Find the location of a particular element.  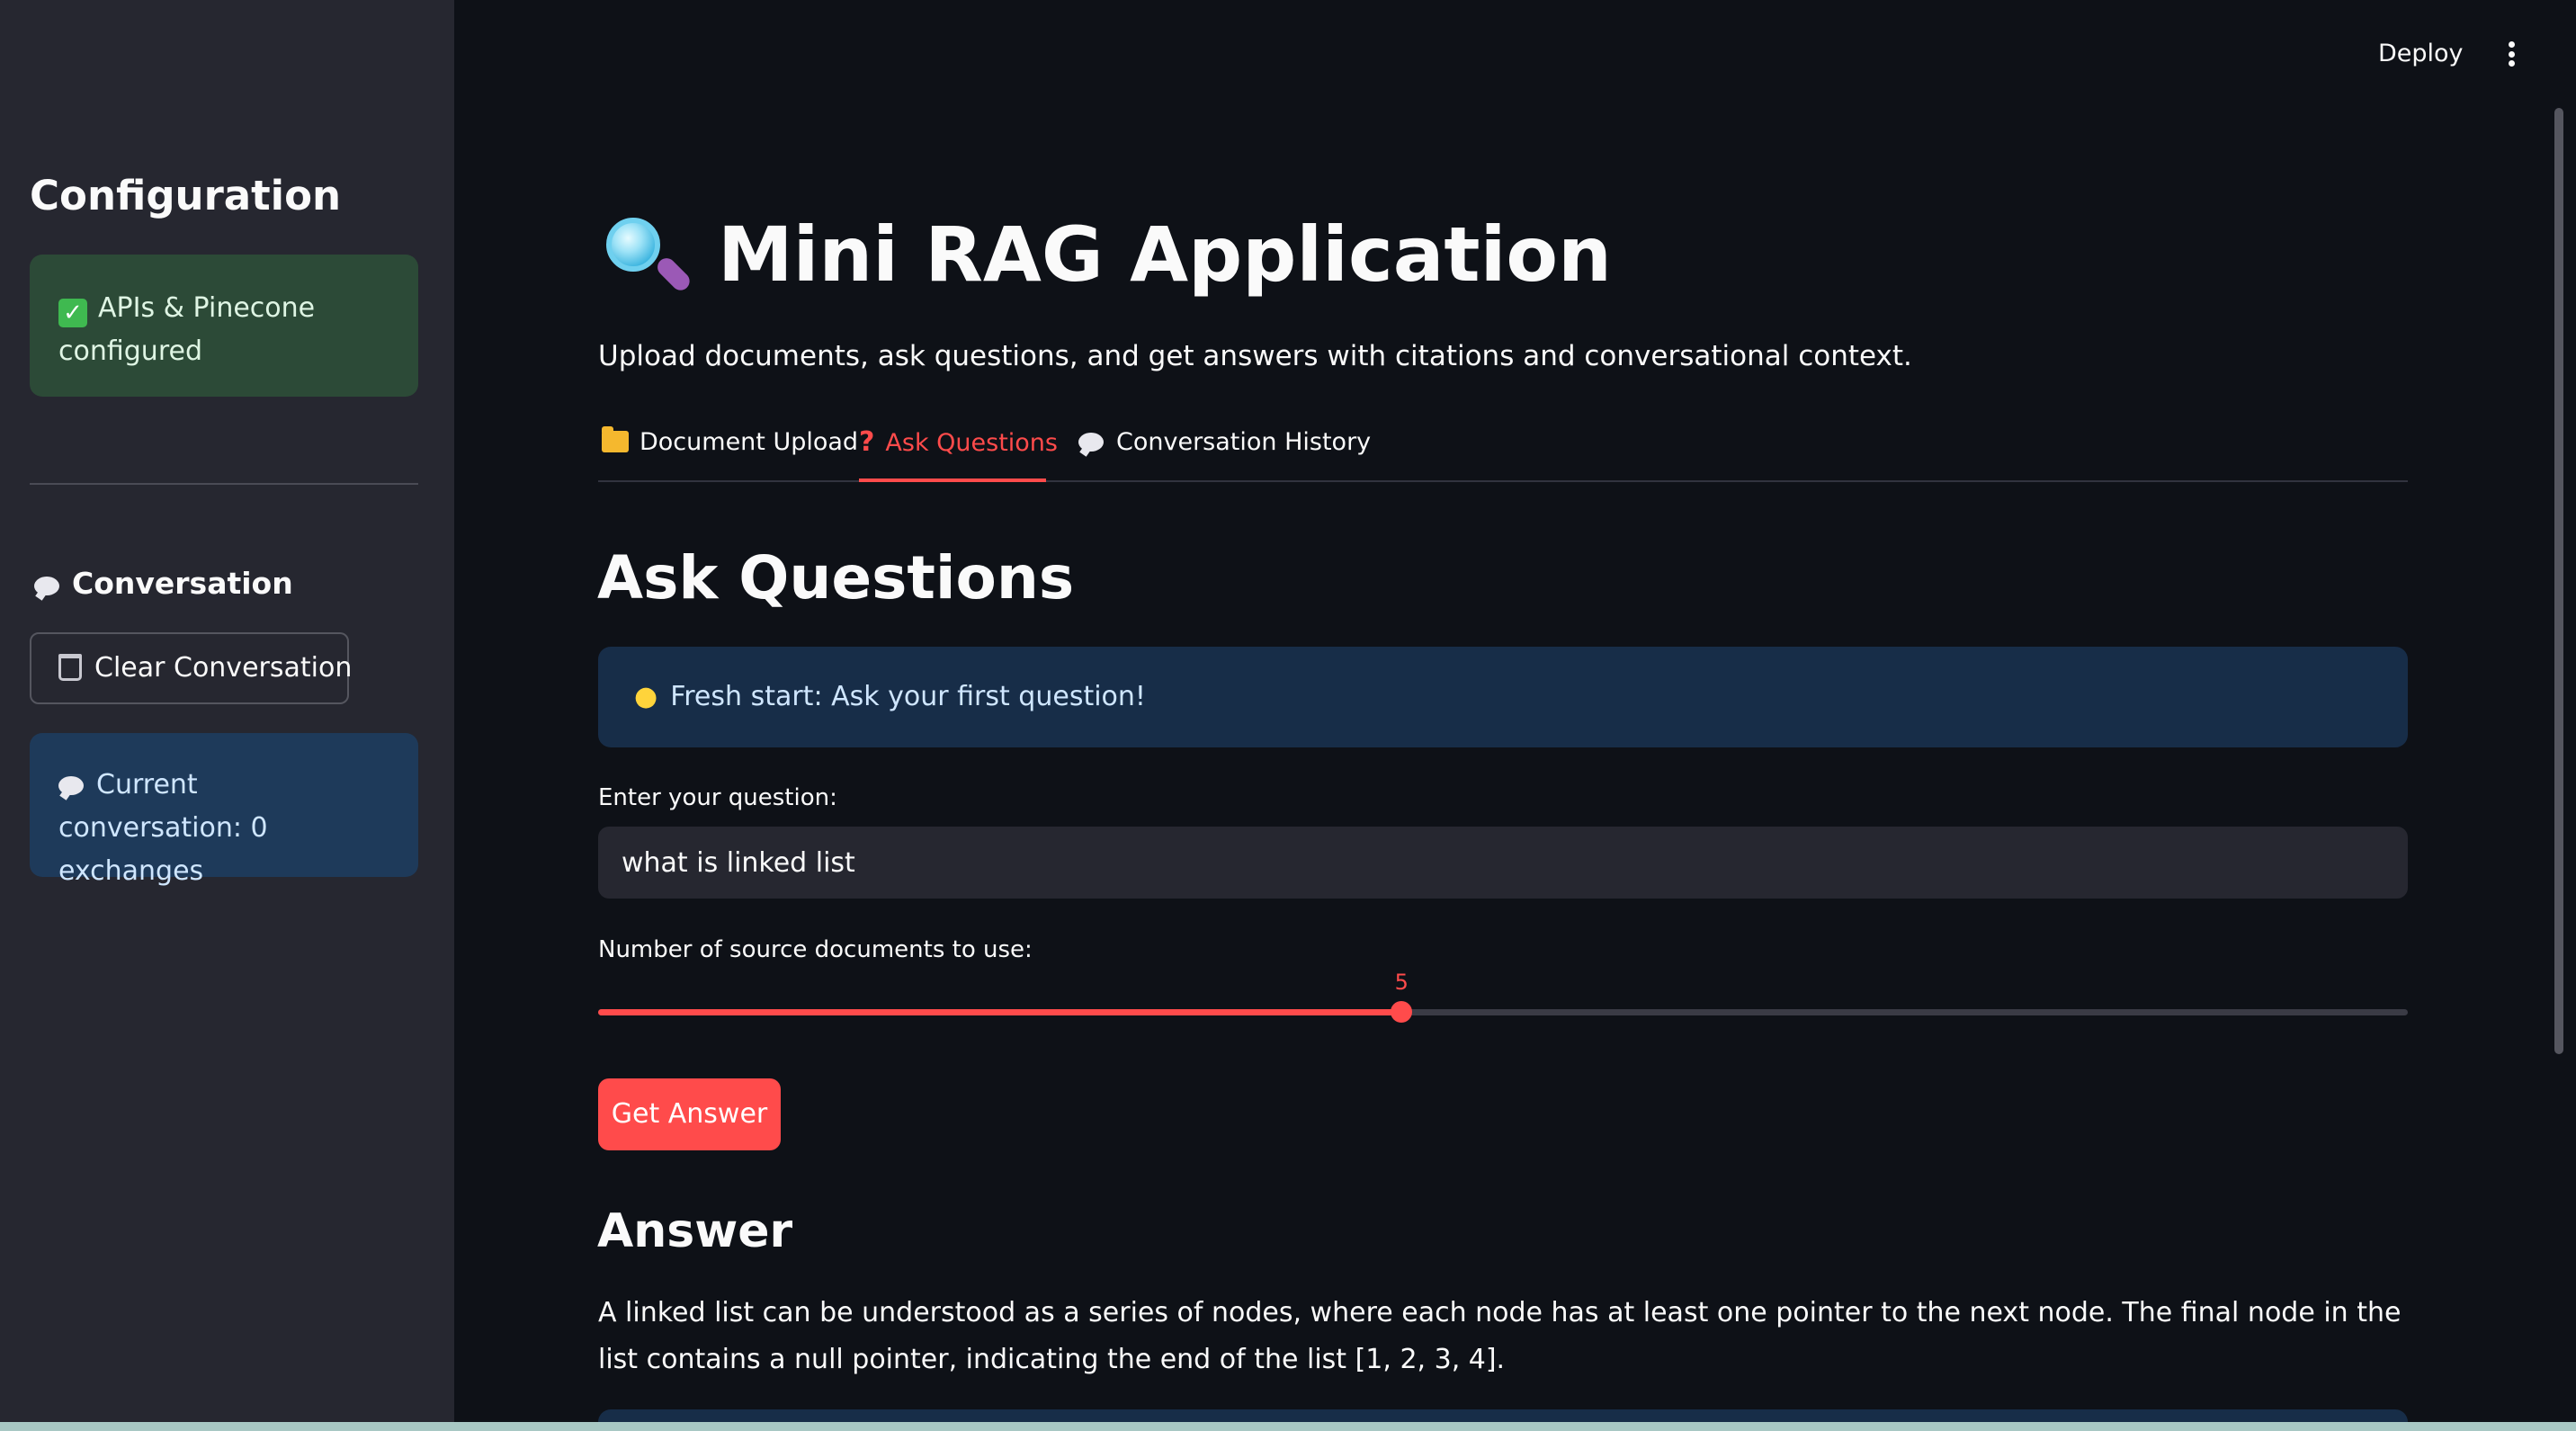

section-title: Ask Questions is located at coordinates (836, 578).